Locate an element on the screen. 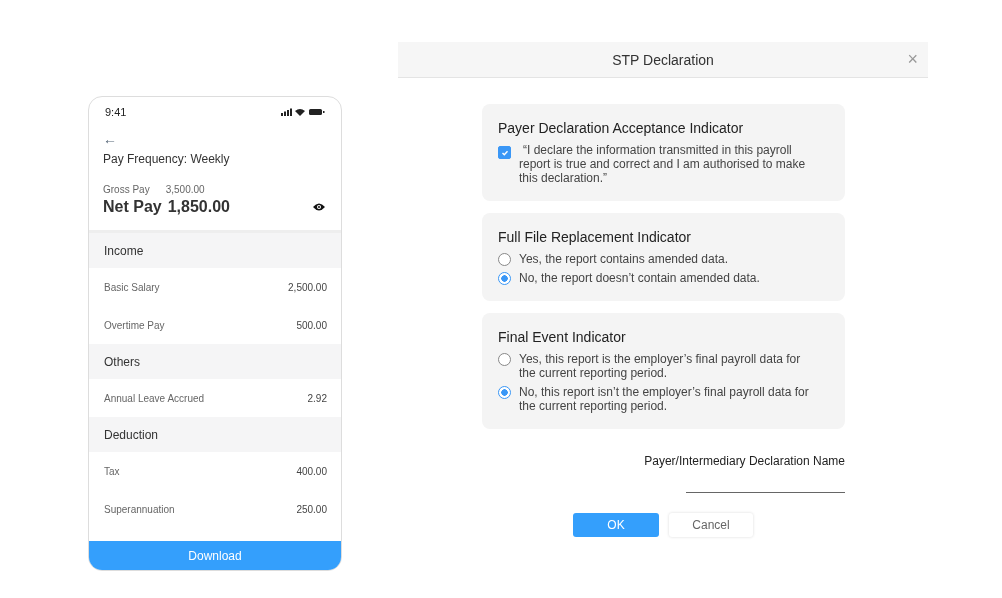 This screenshot has height=598, width=1002. dialog-title: STP Declaration is located at coordinates (663, 59).